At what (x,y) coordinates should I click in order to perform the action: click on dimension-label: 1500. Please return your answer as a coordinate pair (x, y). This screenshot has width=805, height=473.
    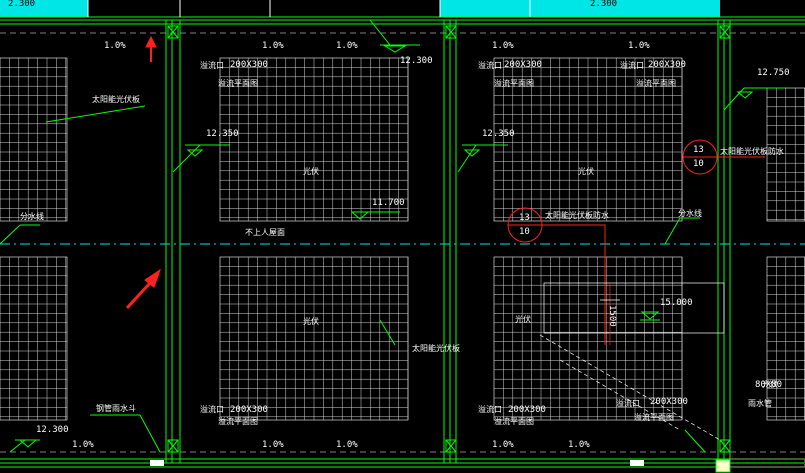
    Looking at the image, I should click on (612, 316).